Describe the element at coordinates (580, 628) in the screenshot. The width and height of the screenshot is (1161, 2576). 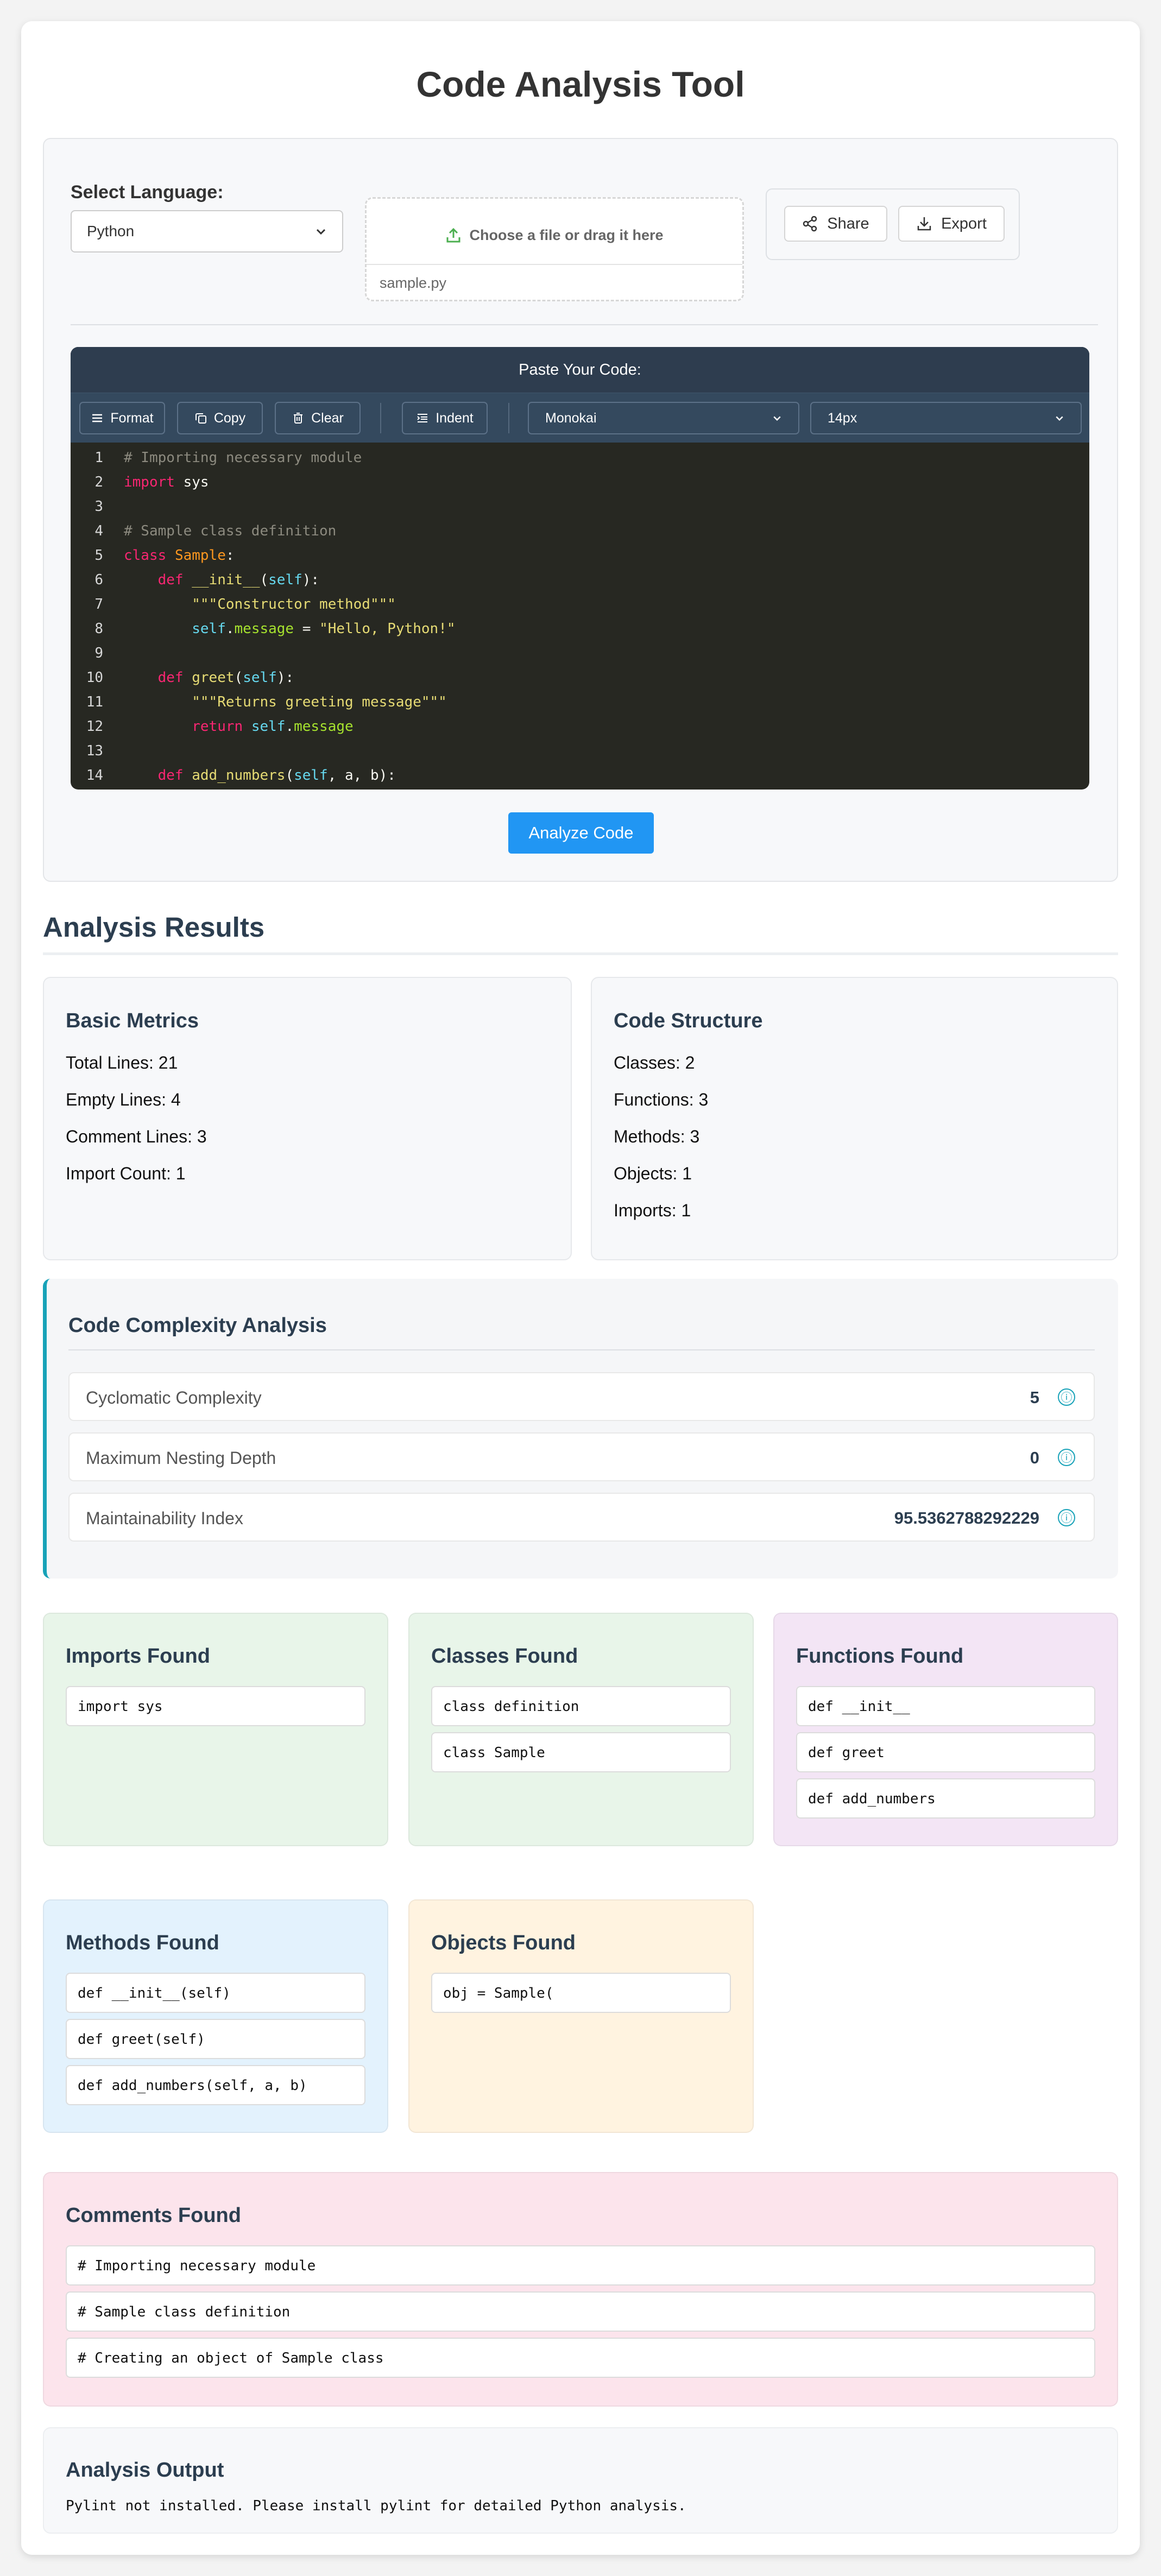
I see `code-line: 8 self.message = "Hello, Python!"` at that location.